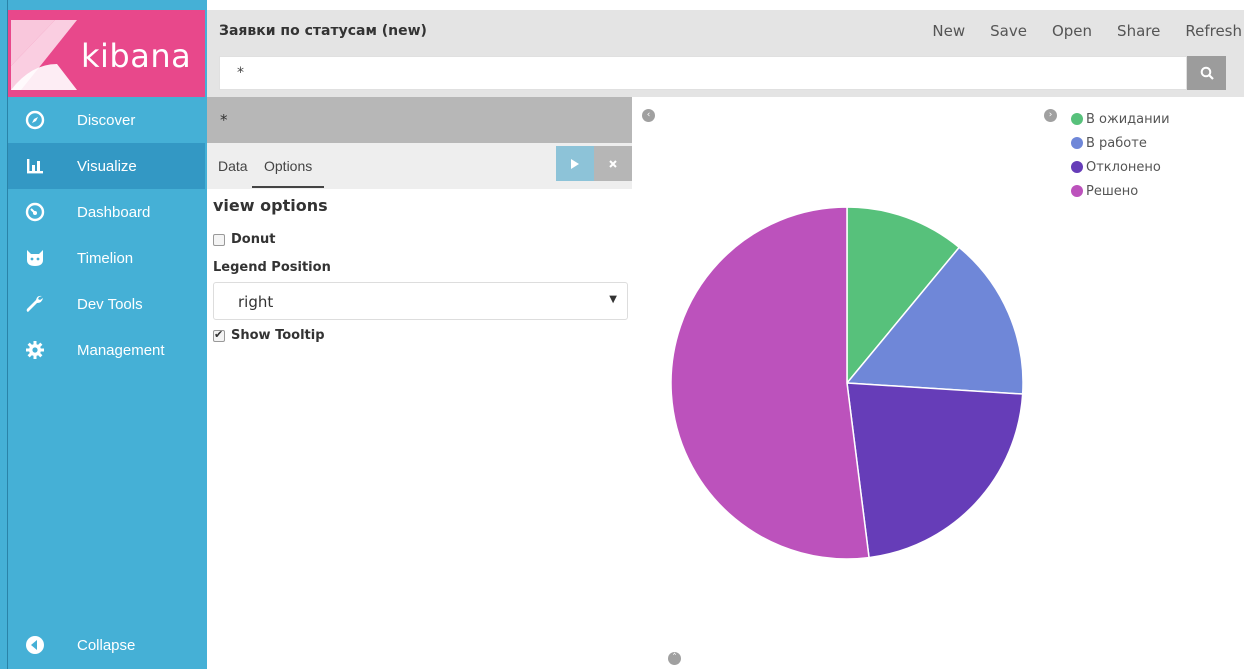  What do you see at coordinates (419, 120) in the screenshot?
I see `saved-search-query: *` at bounding box center [419, 120].